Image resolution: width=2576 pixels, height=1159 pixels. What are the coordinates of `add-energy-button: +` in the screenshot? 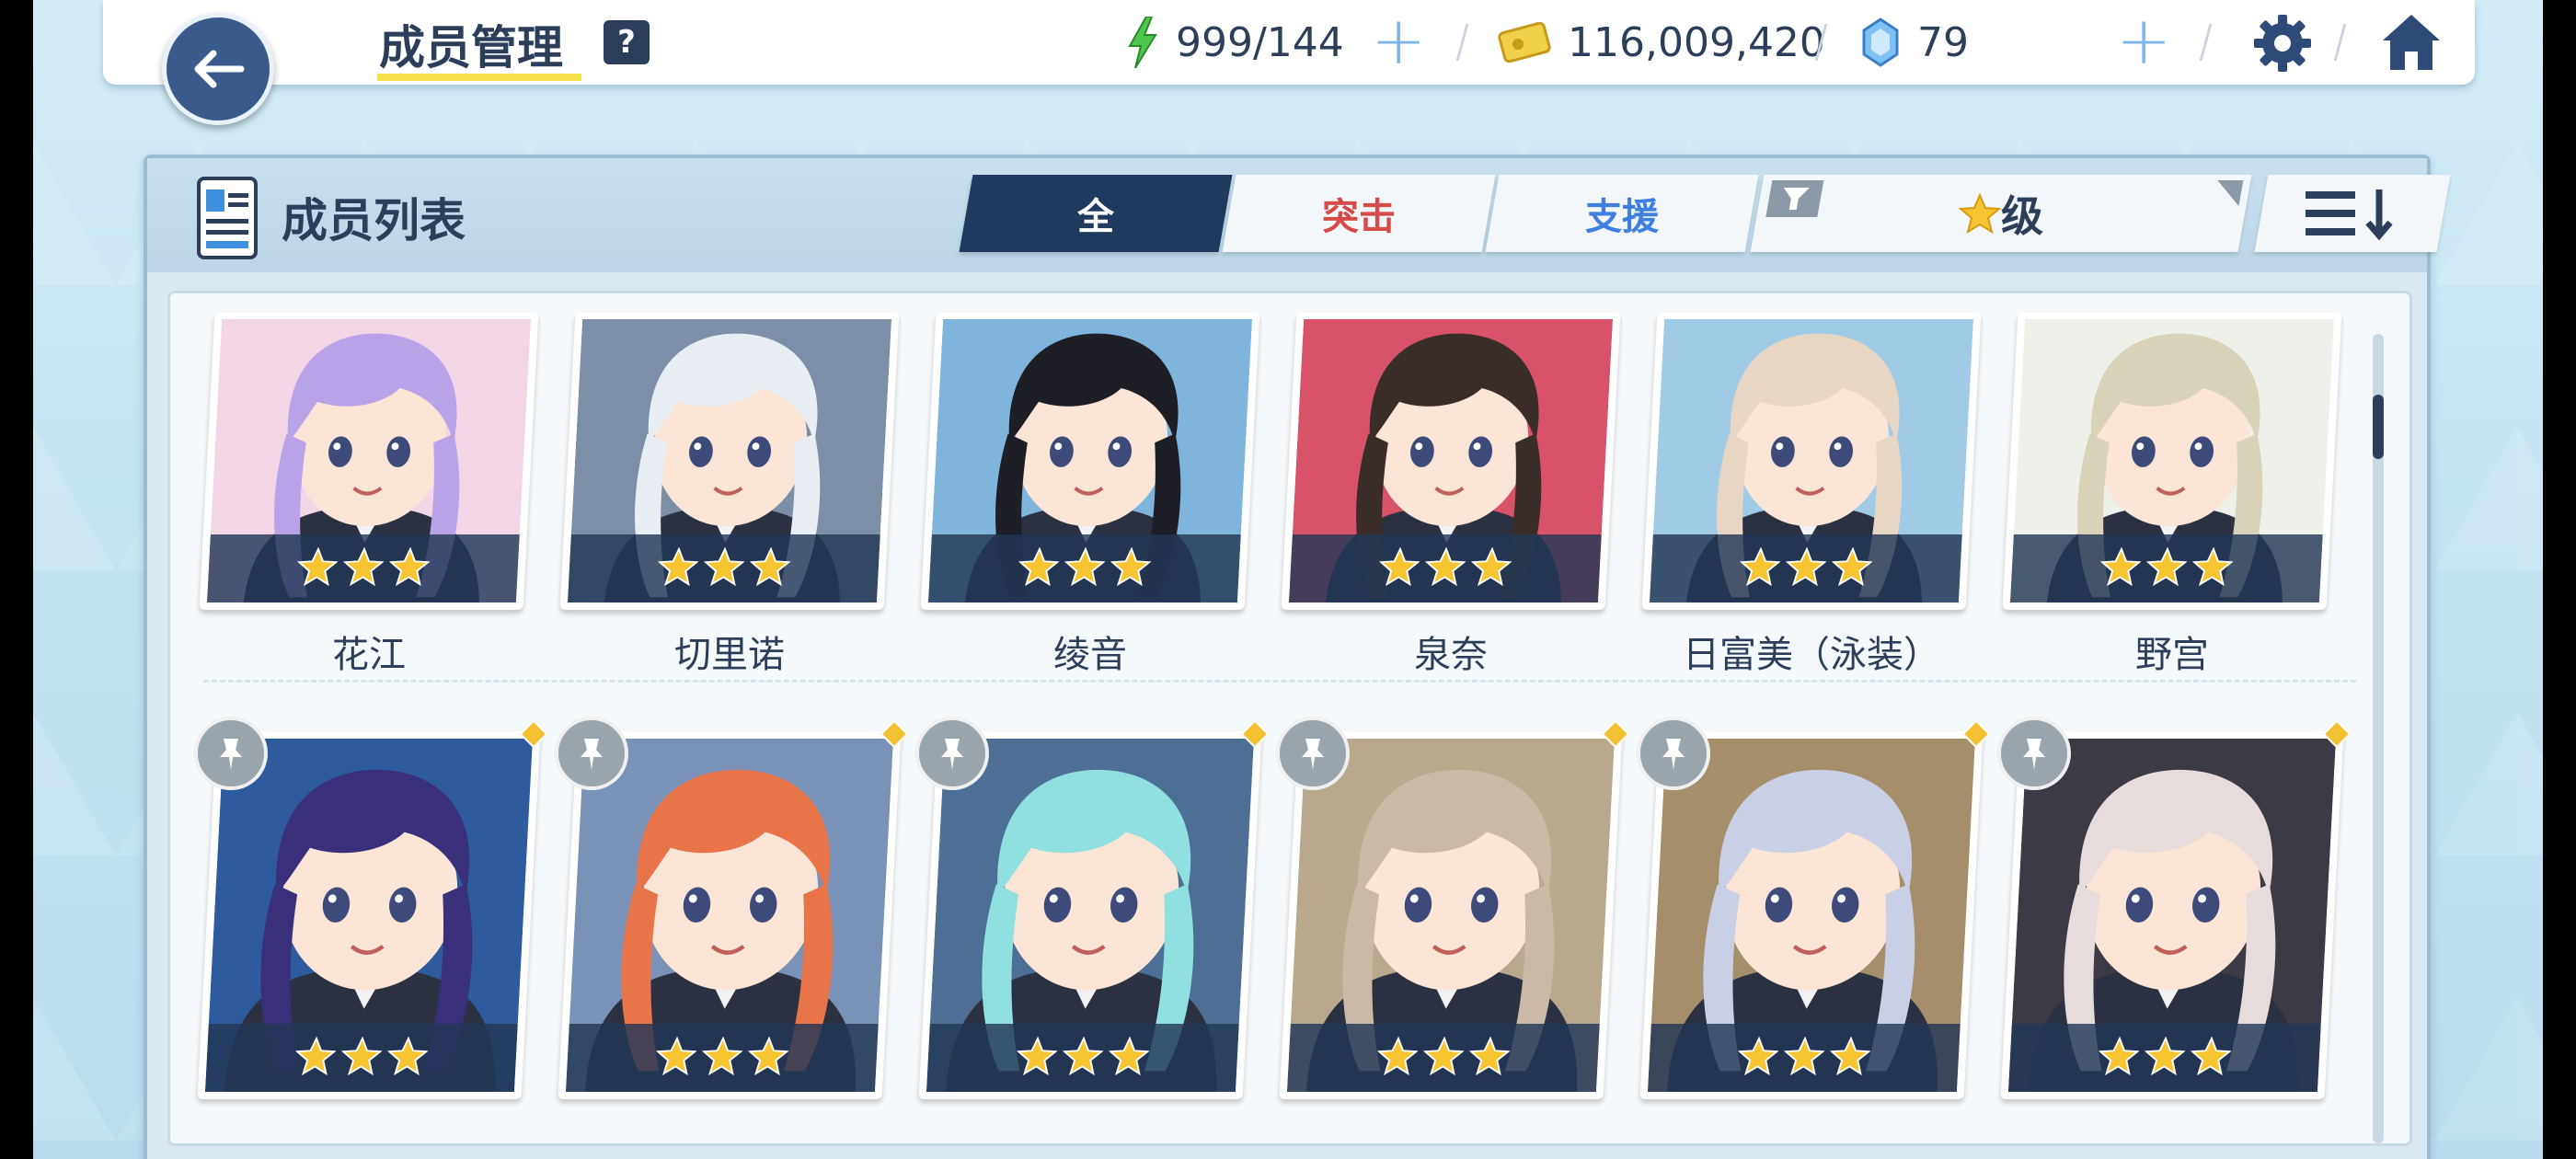 It's located at (1398, 40).